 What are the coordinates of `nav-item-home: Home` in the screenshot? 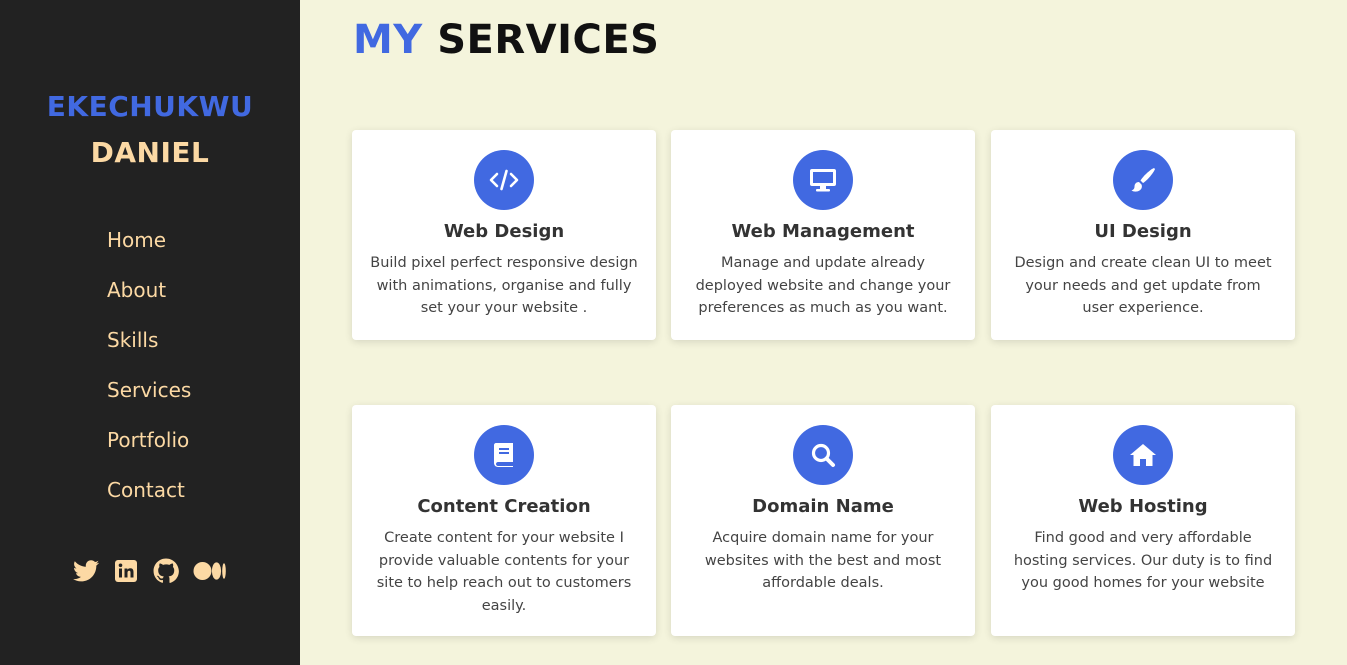 It's located at (149, 251).